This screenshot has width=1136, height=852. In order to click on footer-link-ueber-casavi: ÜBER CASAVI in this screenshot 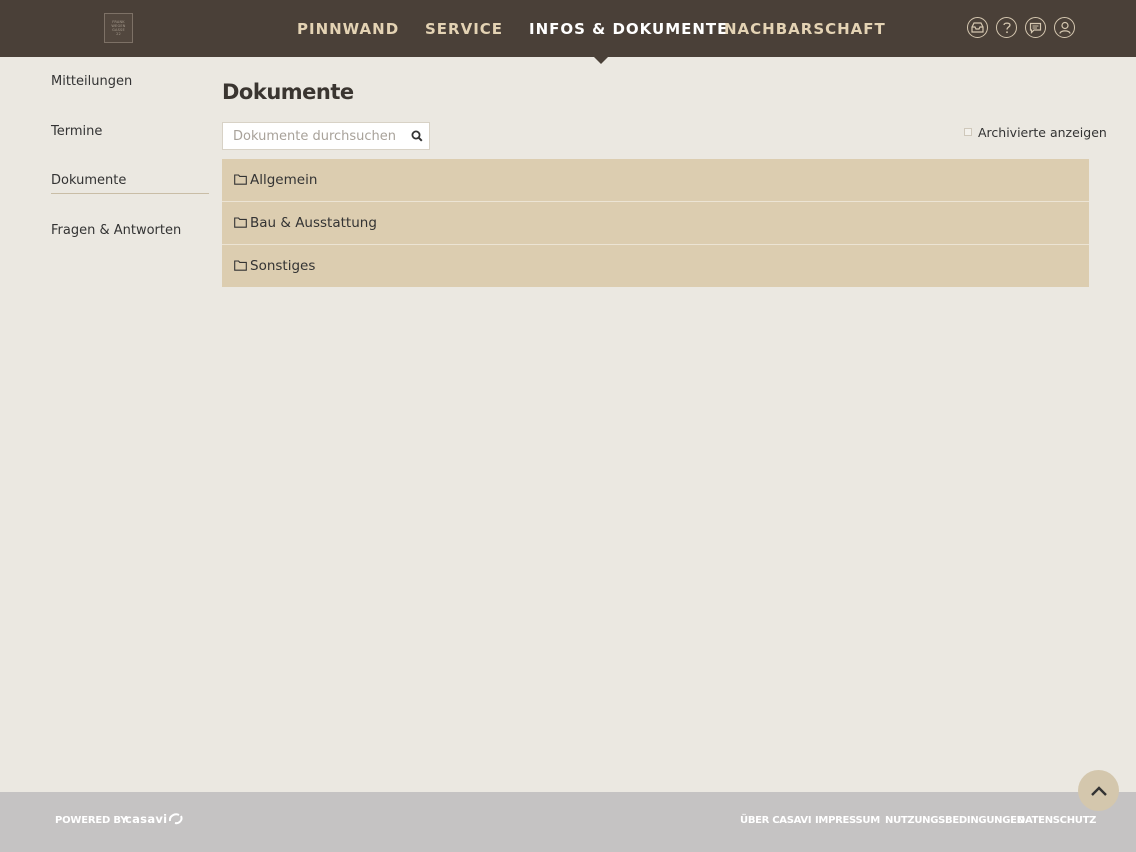, I will do `click(776, 820)`.